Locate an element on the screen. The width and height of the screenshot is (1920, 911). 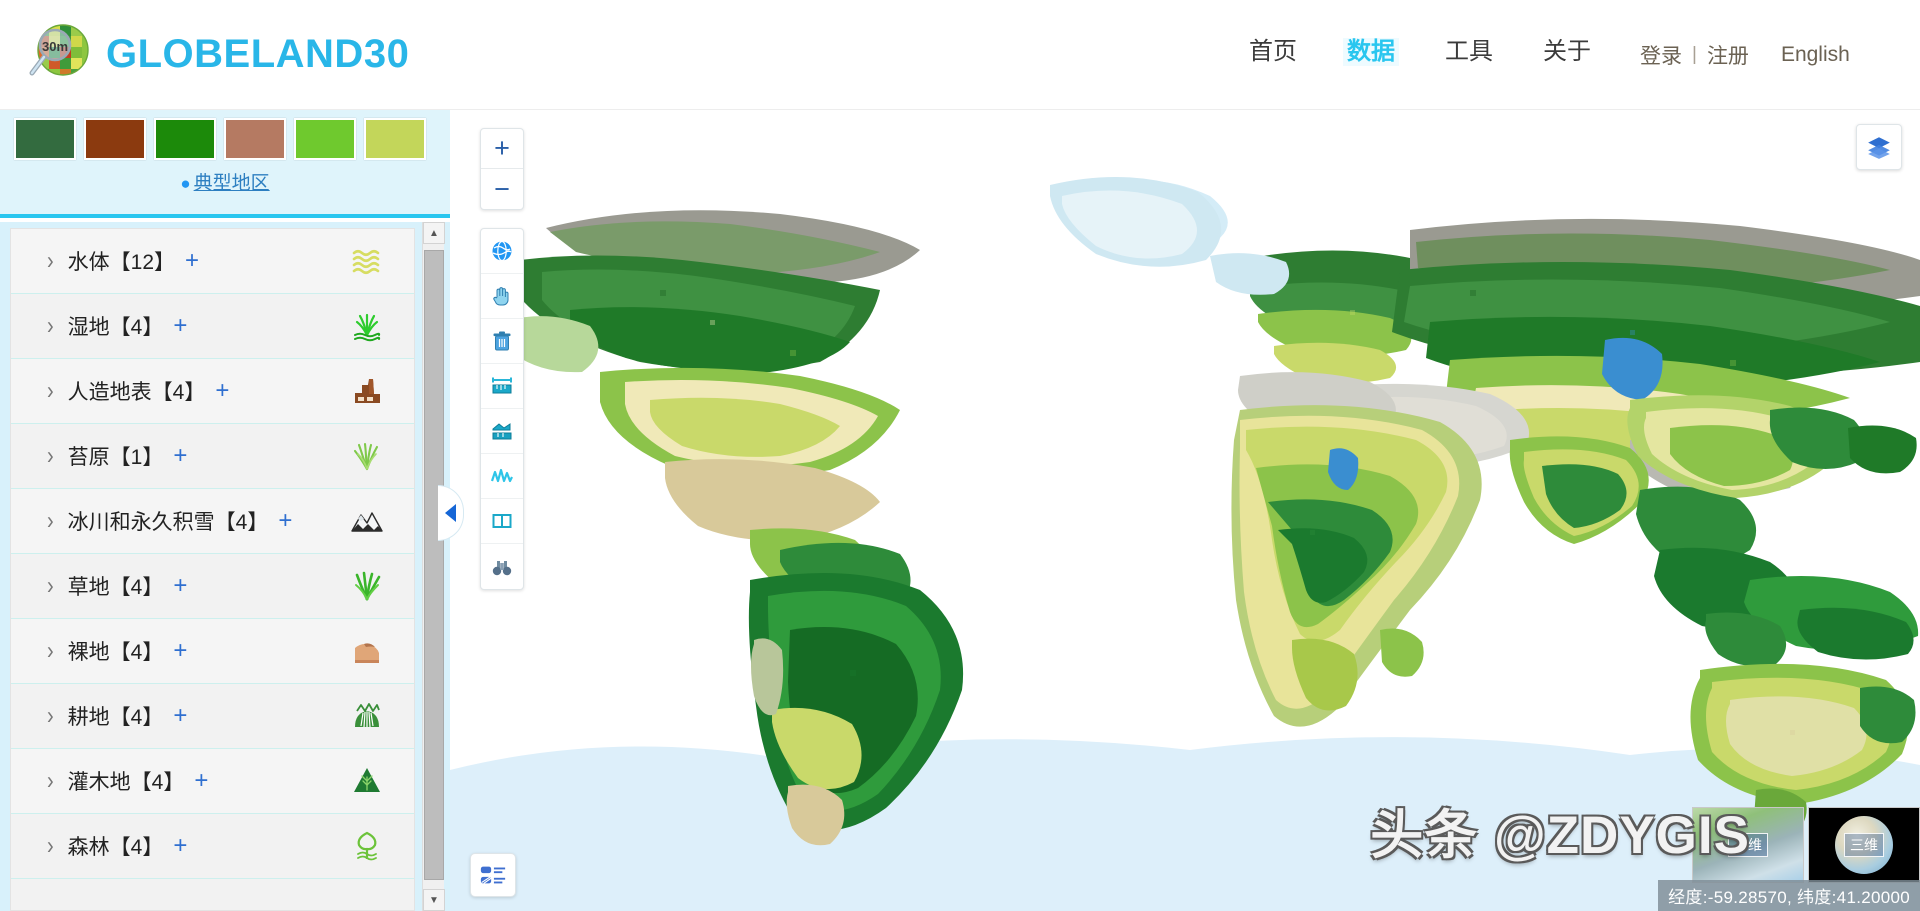
typical-region-link: ● 典型地区 is located at coordinates (225, 181).